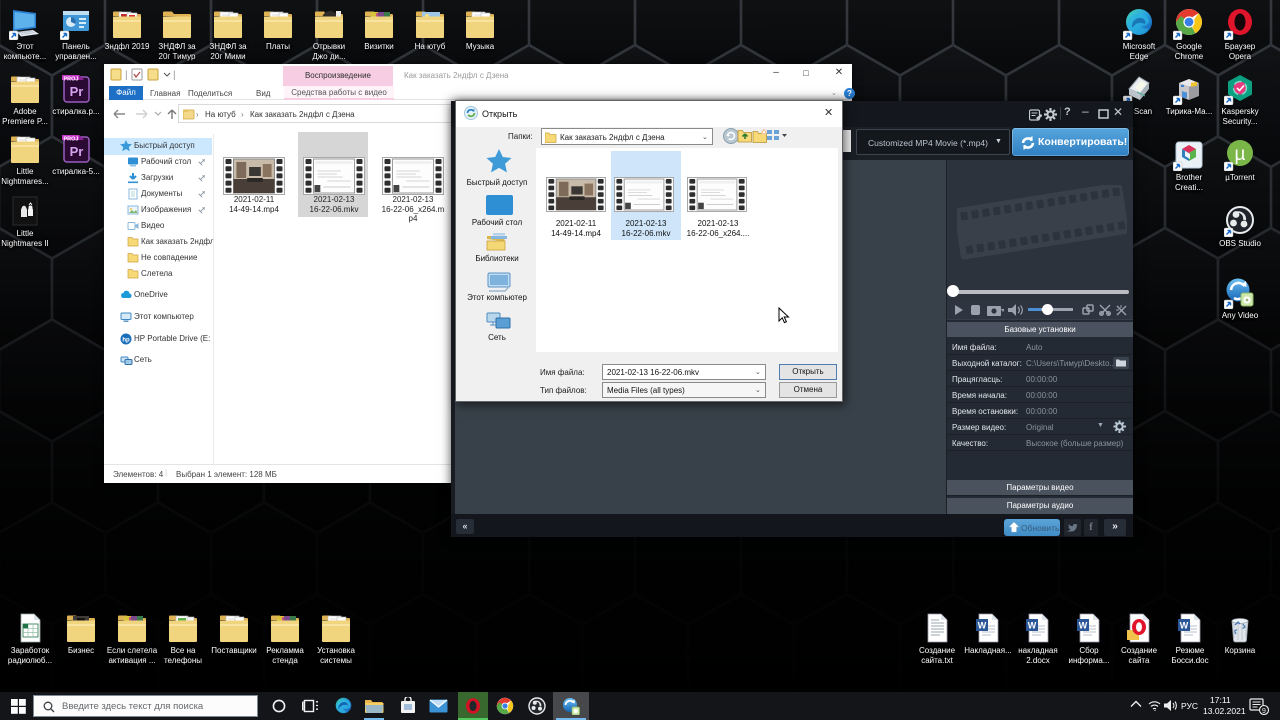 The width and height of the screenshot is (1280, 720). I want to click on svg-text: 9, so click(1264, 711).